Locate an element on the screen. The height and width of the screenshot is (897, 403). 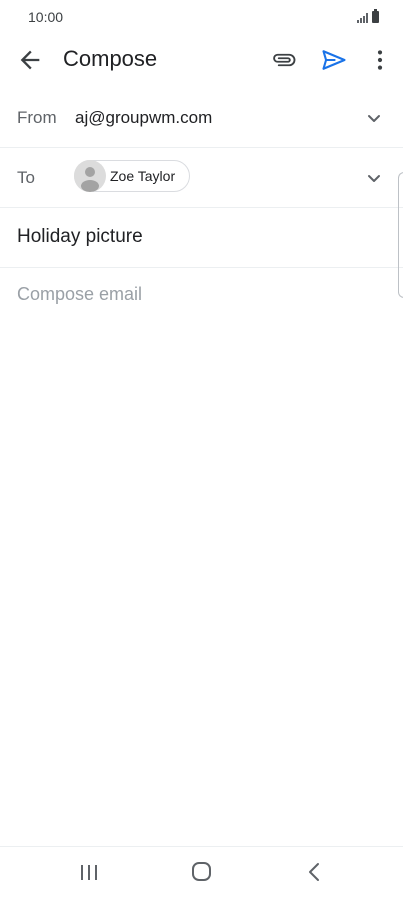
to-expand-button is located at coordinates (374, 178).